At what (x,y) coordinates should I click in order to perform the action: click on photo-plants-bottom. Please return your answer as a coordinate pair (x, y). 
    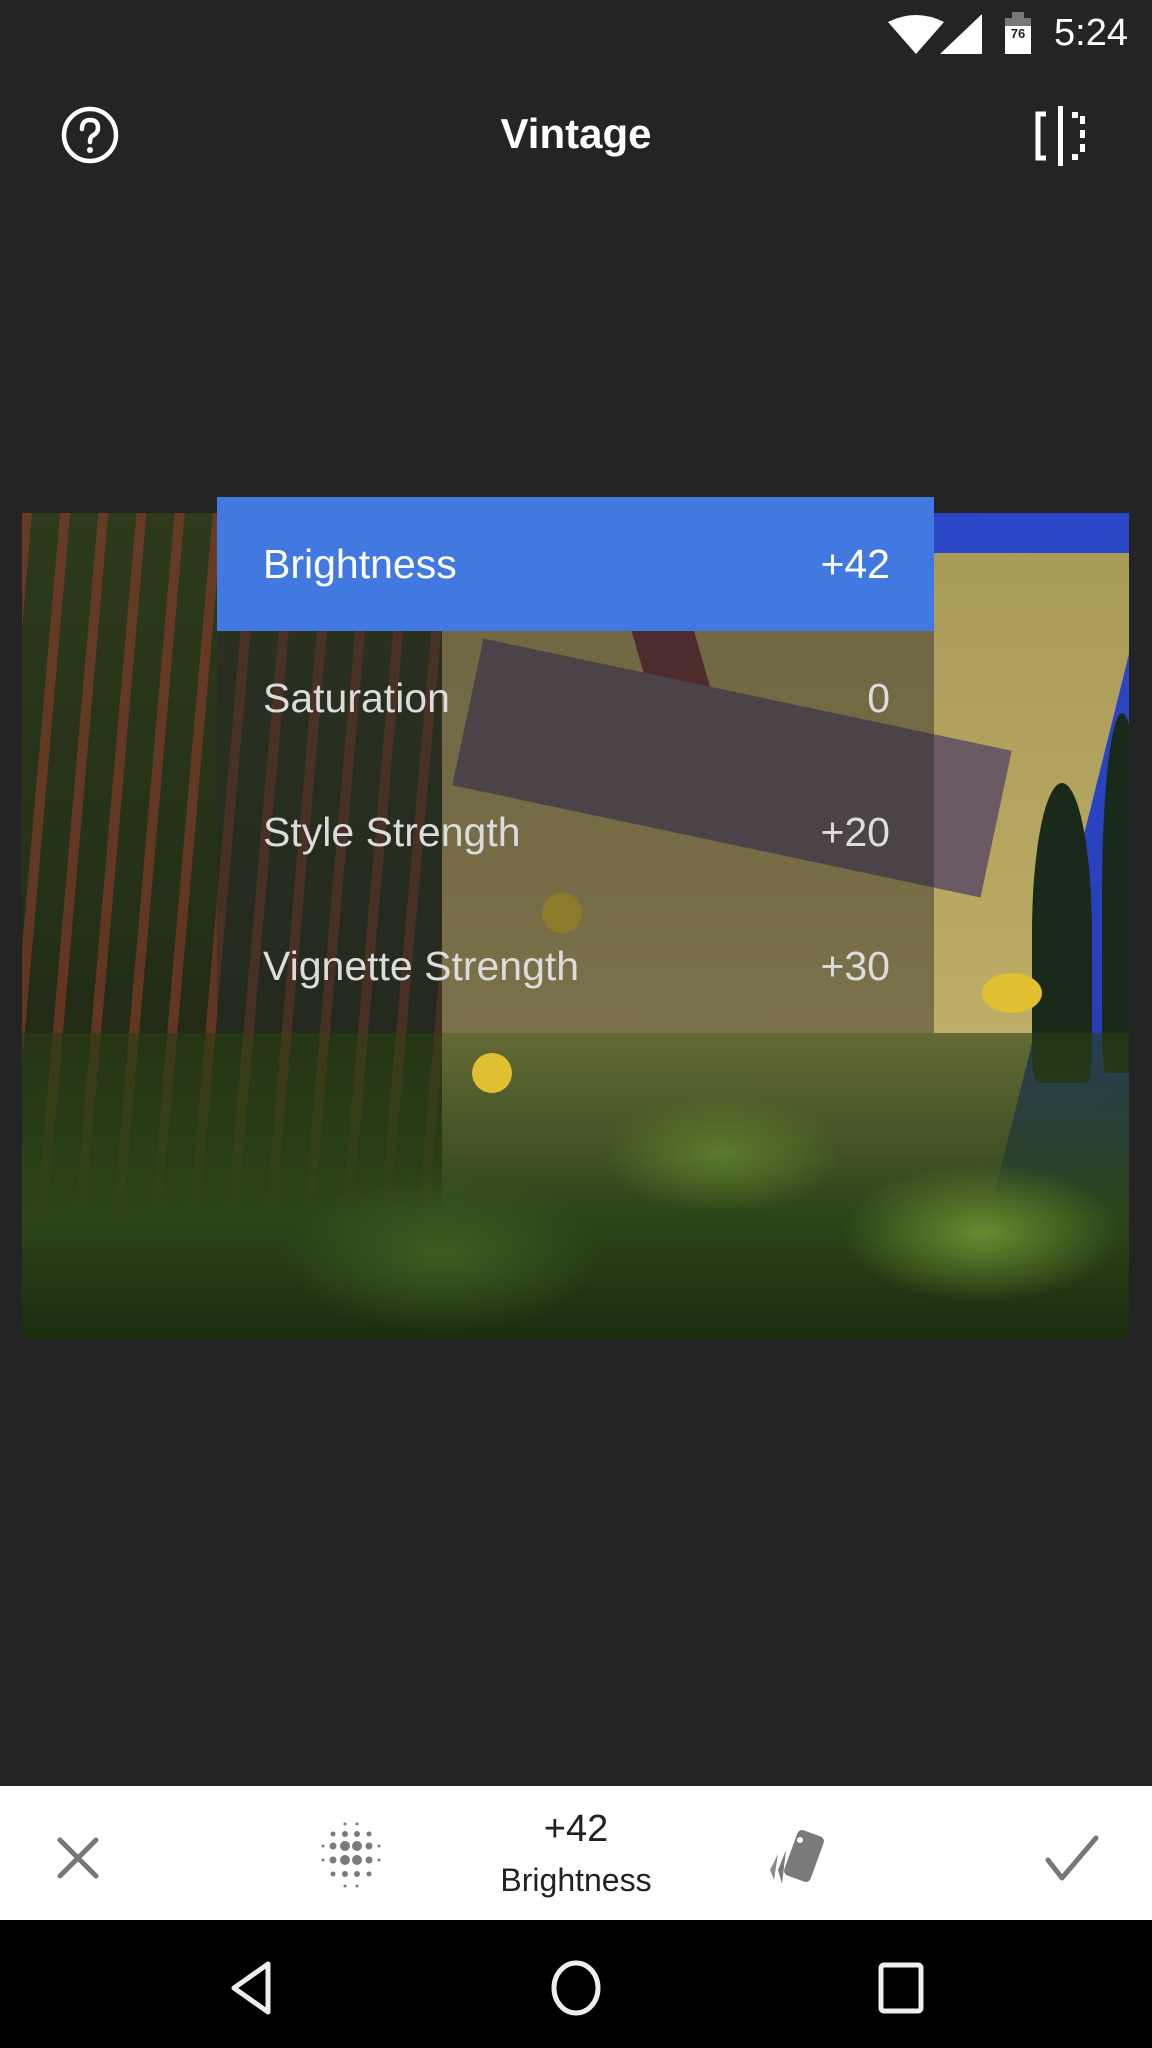
    Looking at the image, I should click on (575, 1186).